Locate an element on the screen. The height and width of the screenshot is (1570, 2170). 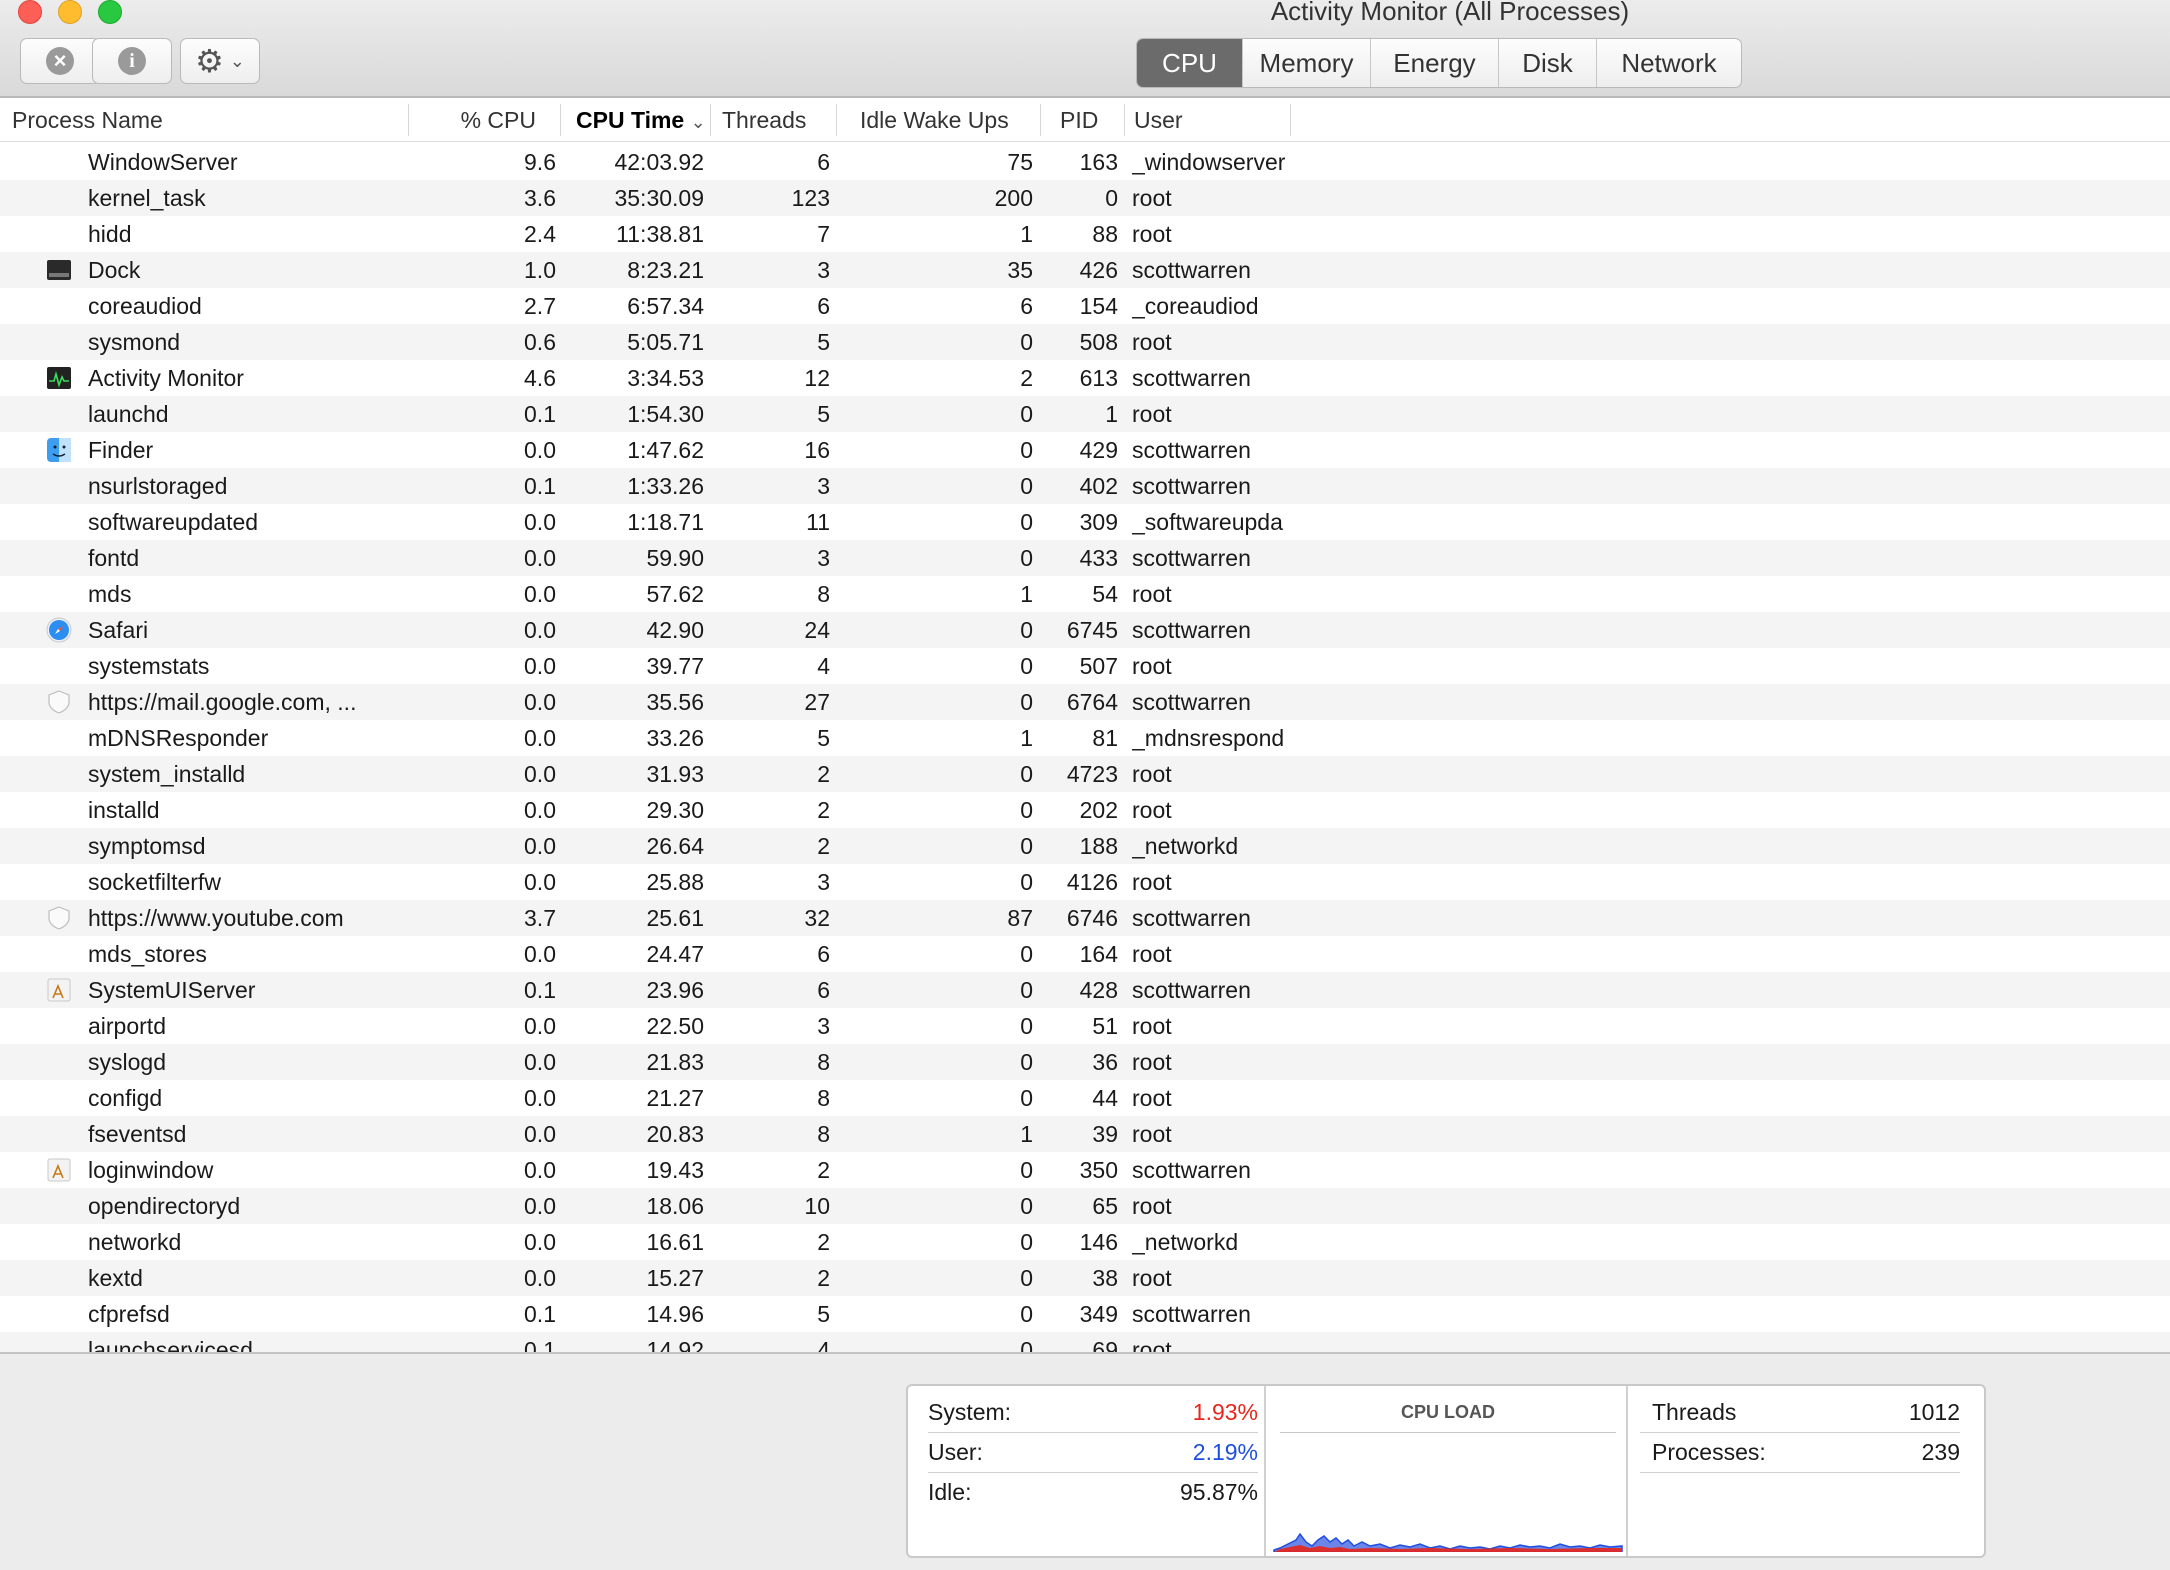
cell-time: 1:54.30 is located at coordinates (665, 413).